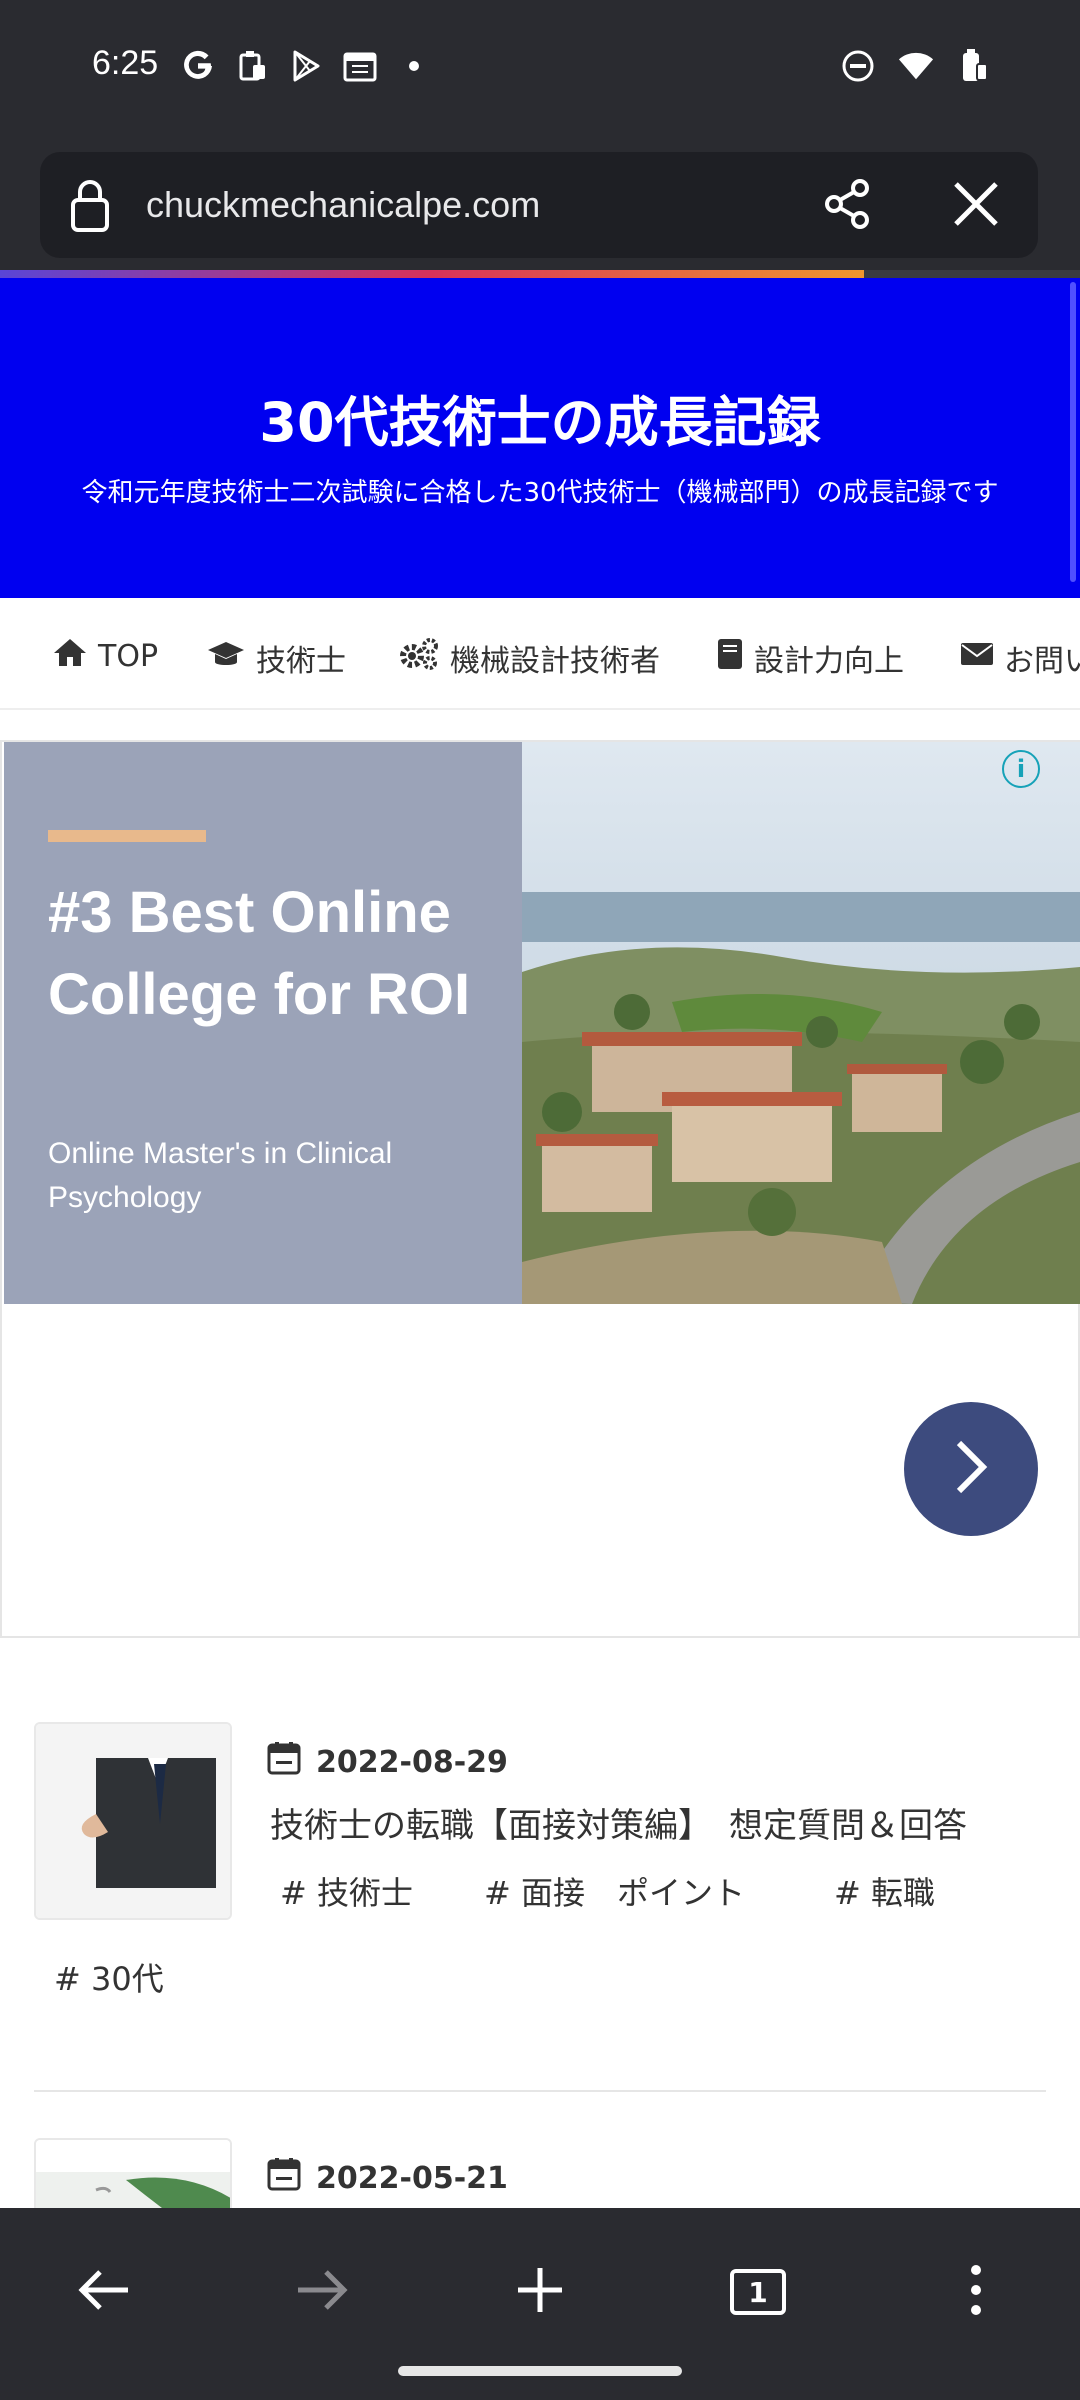 This screenshot has width=1080, height=2400. I want to click on nav-item-contact: お問い, so click(1020, 658).